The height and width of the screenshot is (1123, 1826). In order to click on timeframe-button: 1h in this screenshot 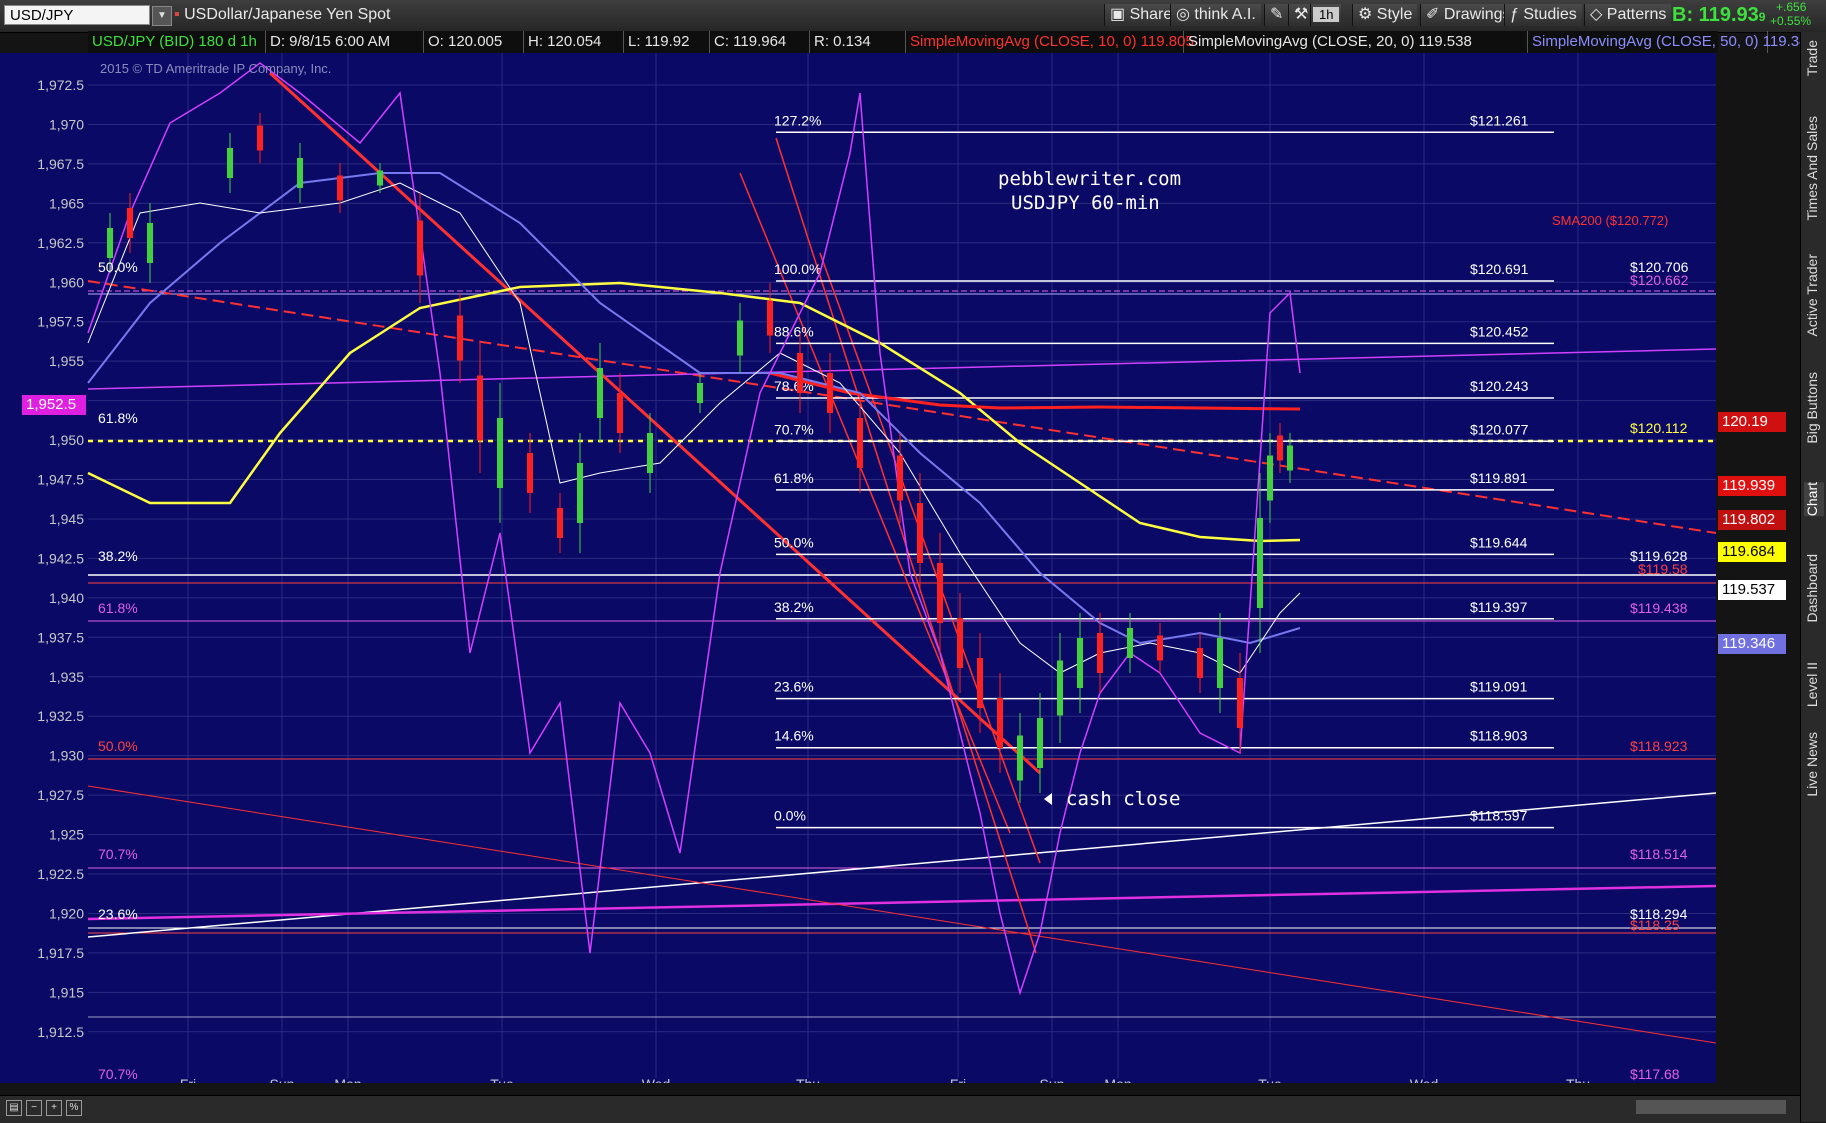, I will do `click(1326, 15)`.